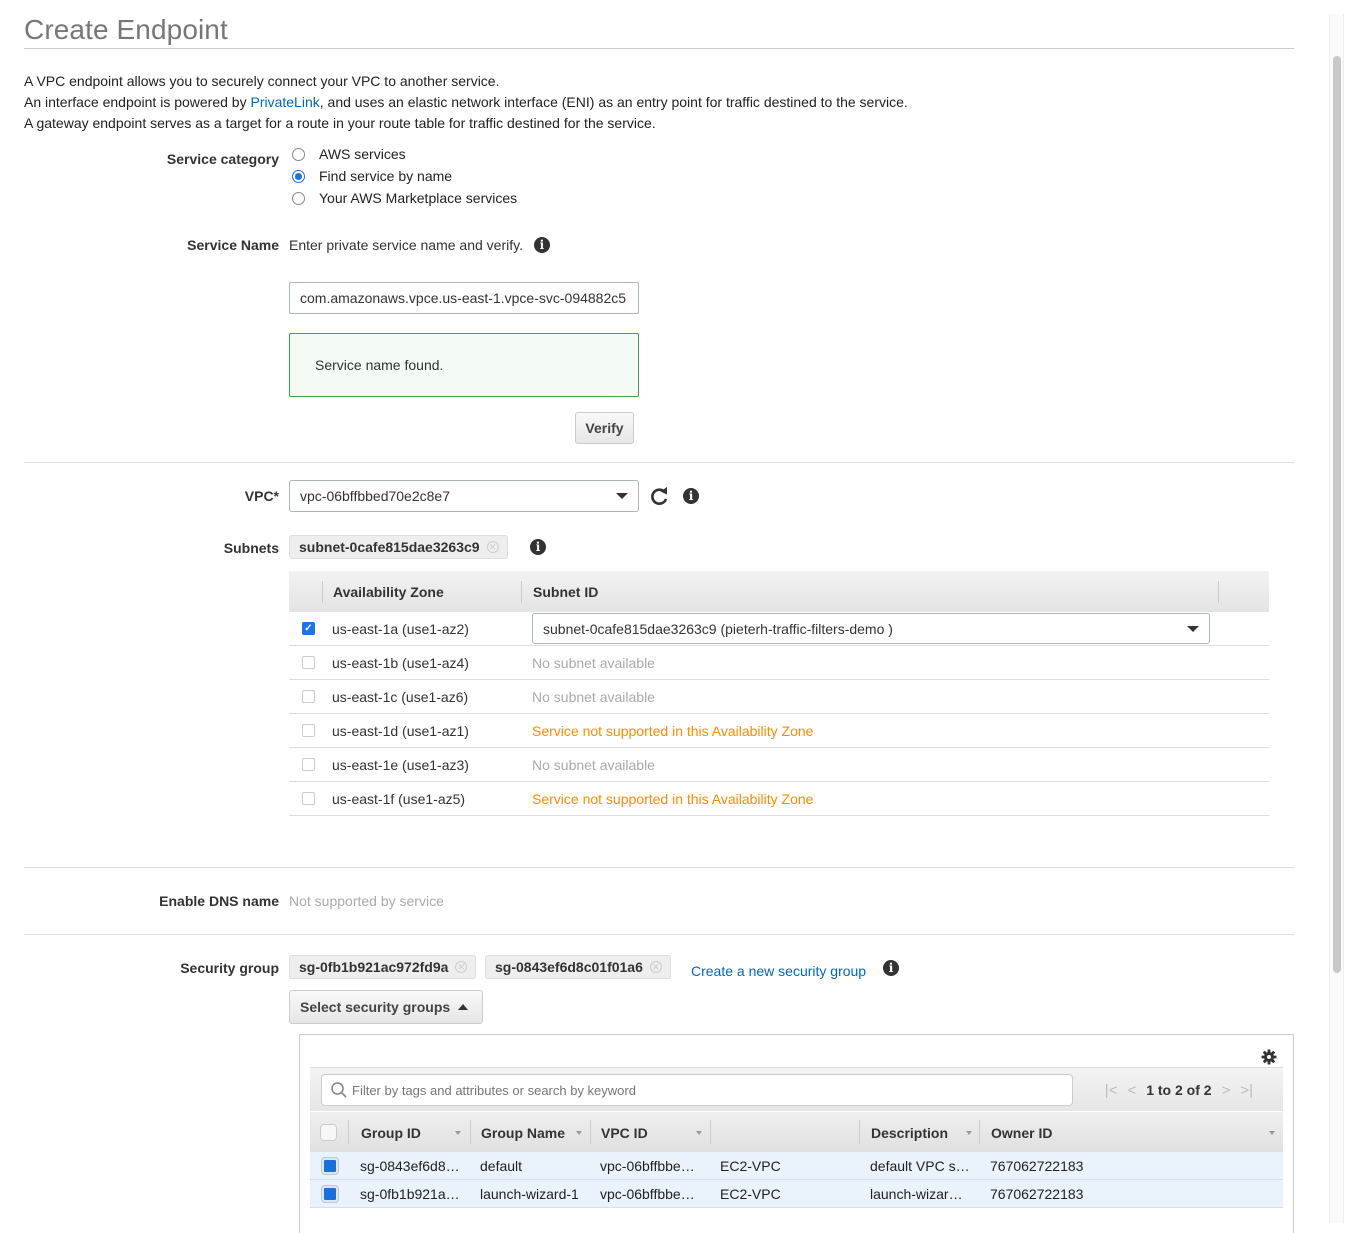 The image size is (1358, 1233). I want to click on chevron-up-icon, so click(463, 1007).